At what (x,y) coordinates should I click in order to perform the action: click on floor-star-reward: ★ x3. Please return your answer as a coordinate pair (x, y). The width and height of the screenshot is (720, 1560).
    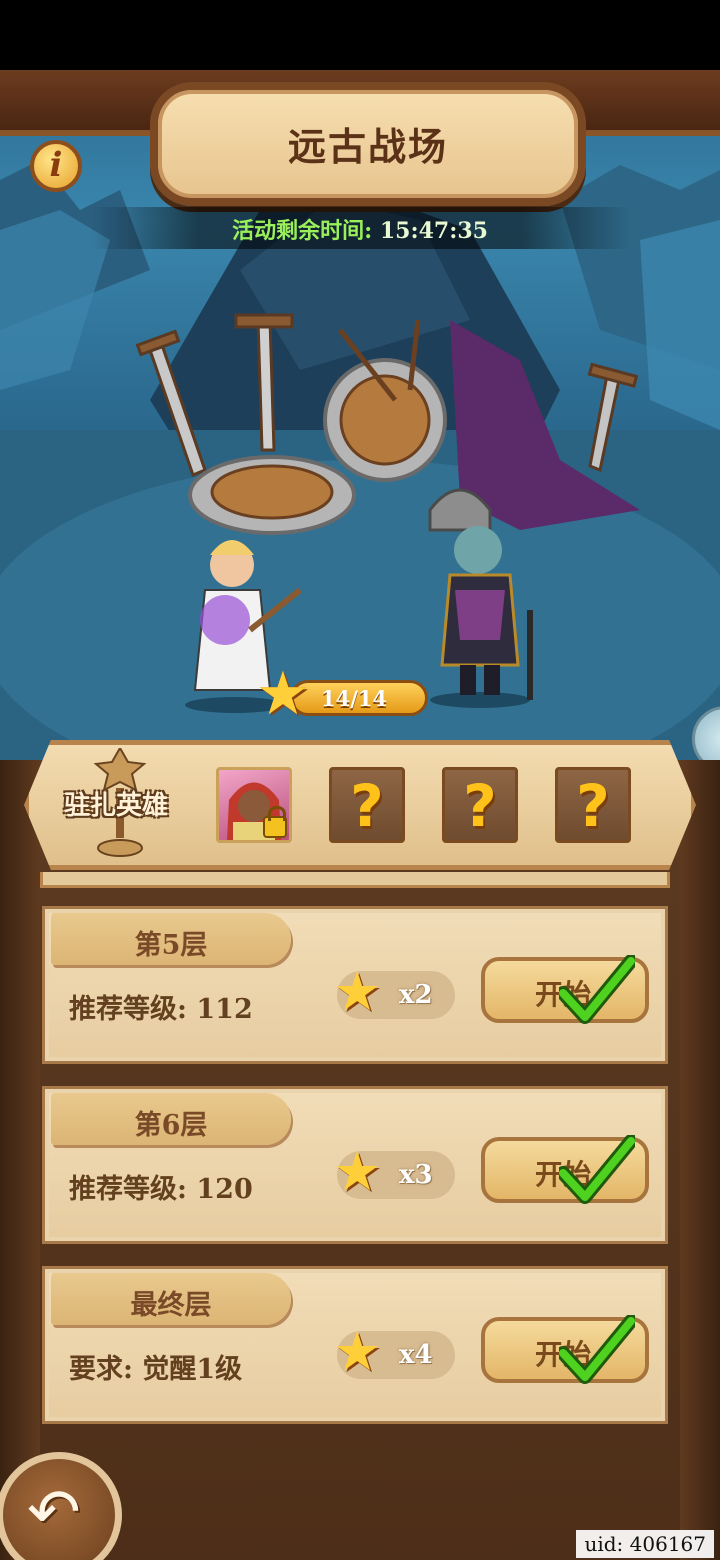
    Looking at the image, I should click on (394, 1172).